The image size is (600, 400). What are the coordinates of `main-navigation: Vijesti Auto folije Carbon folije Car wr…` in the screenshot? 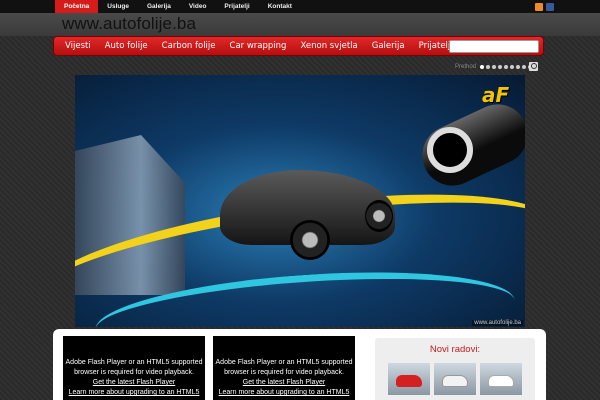 It's located at (298, 46).